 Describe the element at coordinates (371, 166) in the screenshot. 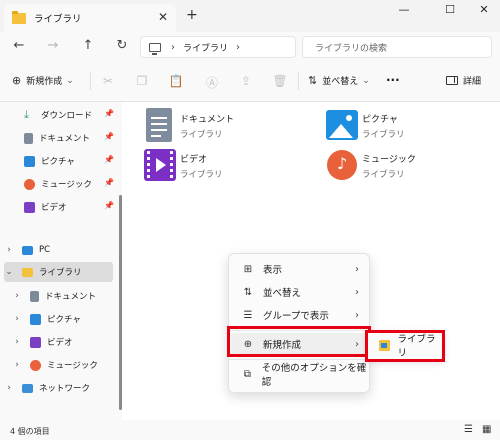

I see `library-item-music: ♪ ミュージック ライブラリ` at that location.